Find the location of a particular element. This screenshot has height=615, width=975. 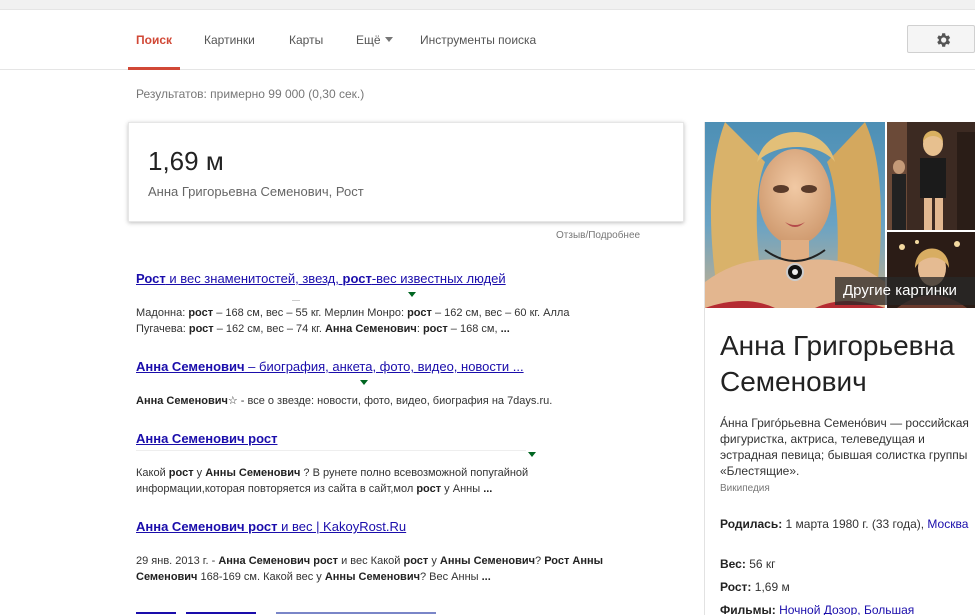

fact-value: 1,69 м is located at coordinates (770, 587).